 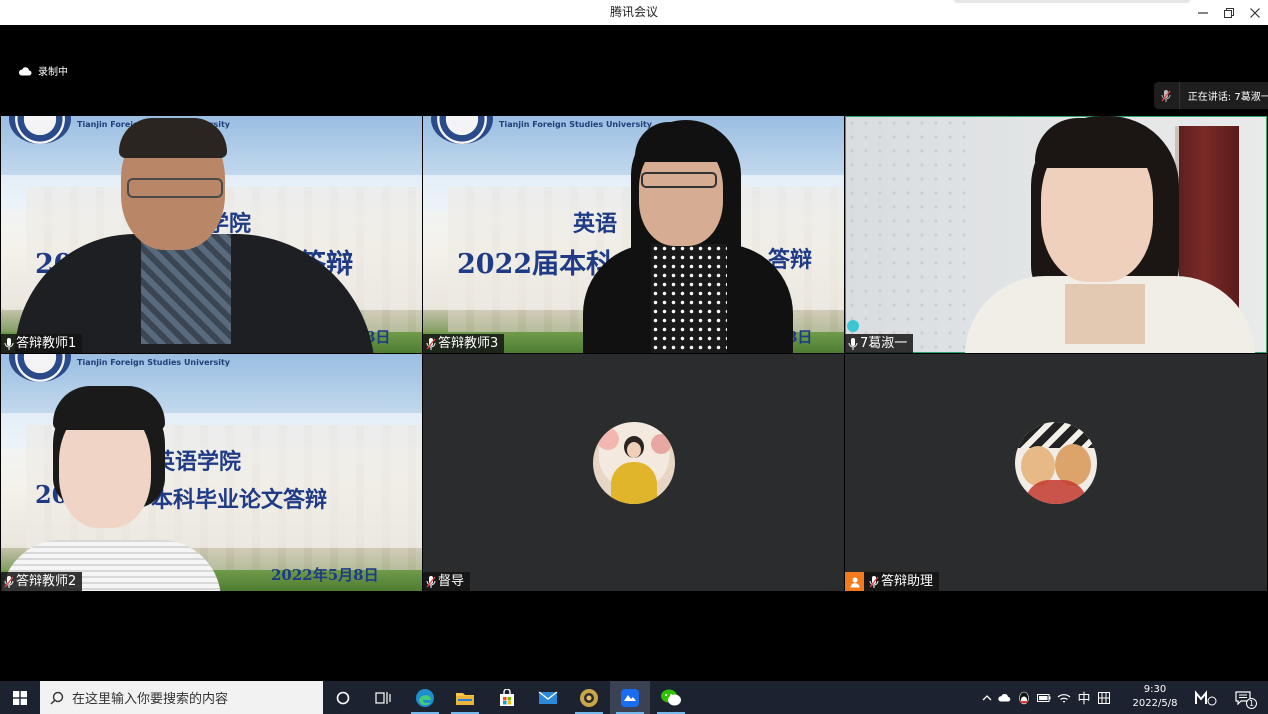 I want to click on backdrop-subtitle: 2022届本科, so click(x=535, y=264).